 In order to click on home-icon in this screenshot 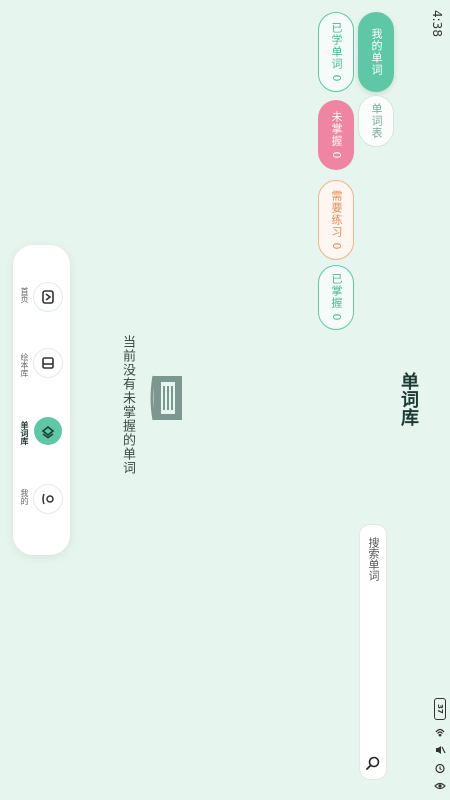, I will do `click(48, 297)`.